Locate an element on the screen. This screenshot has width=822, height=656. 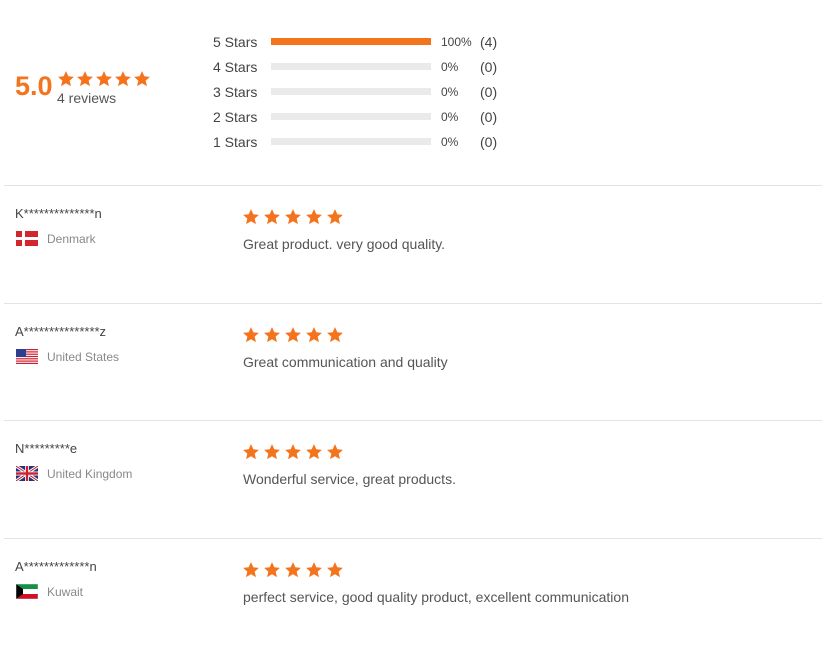
reviewer-country: Denmark is located at coordinates (56, 238).